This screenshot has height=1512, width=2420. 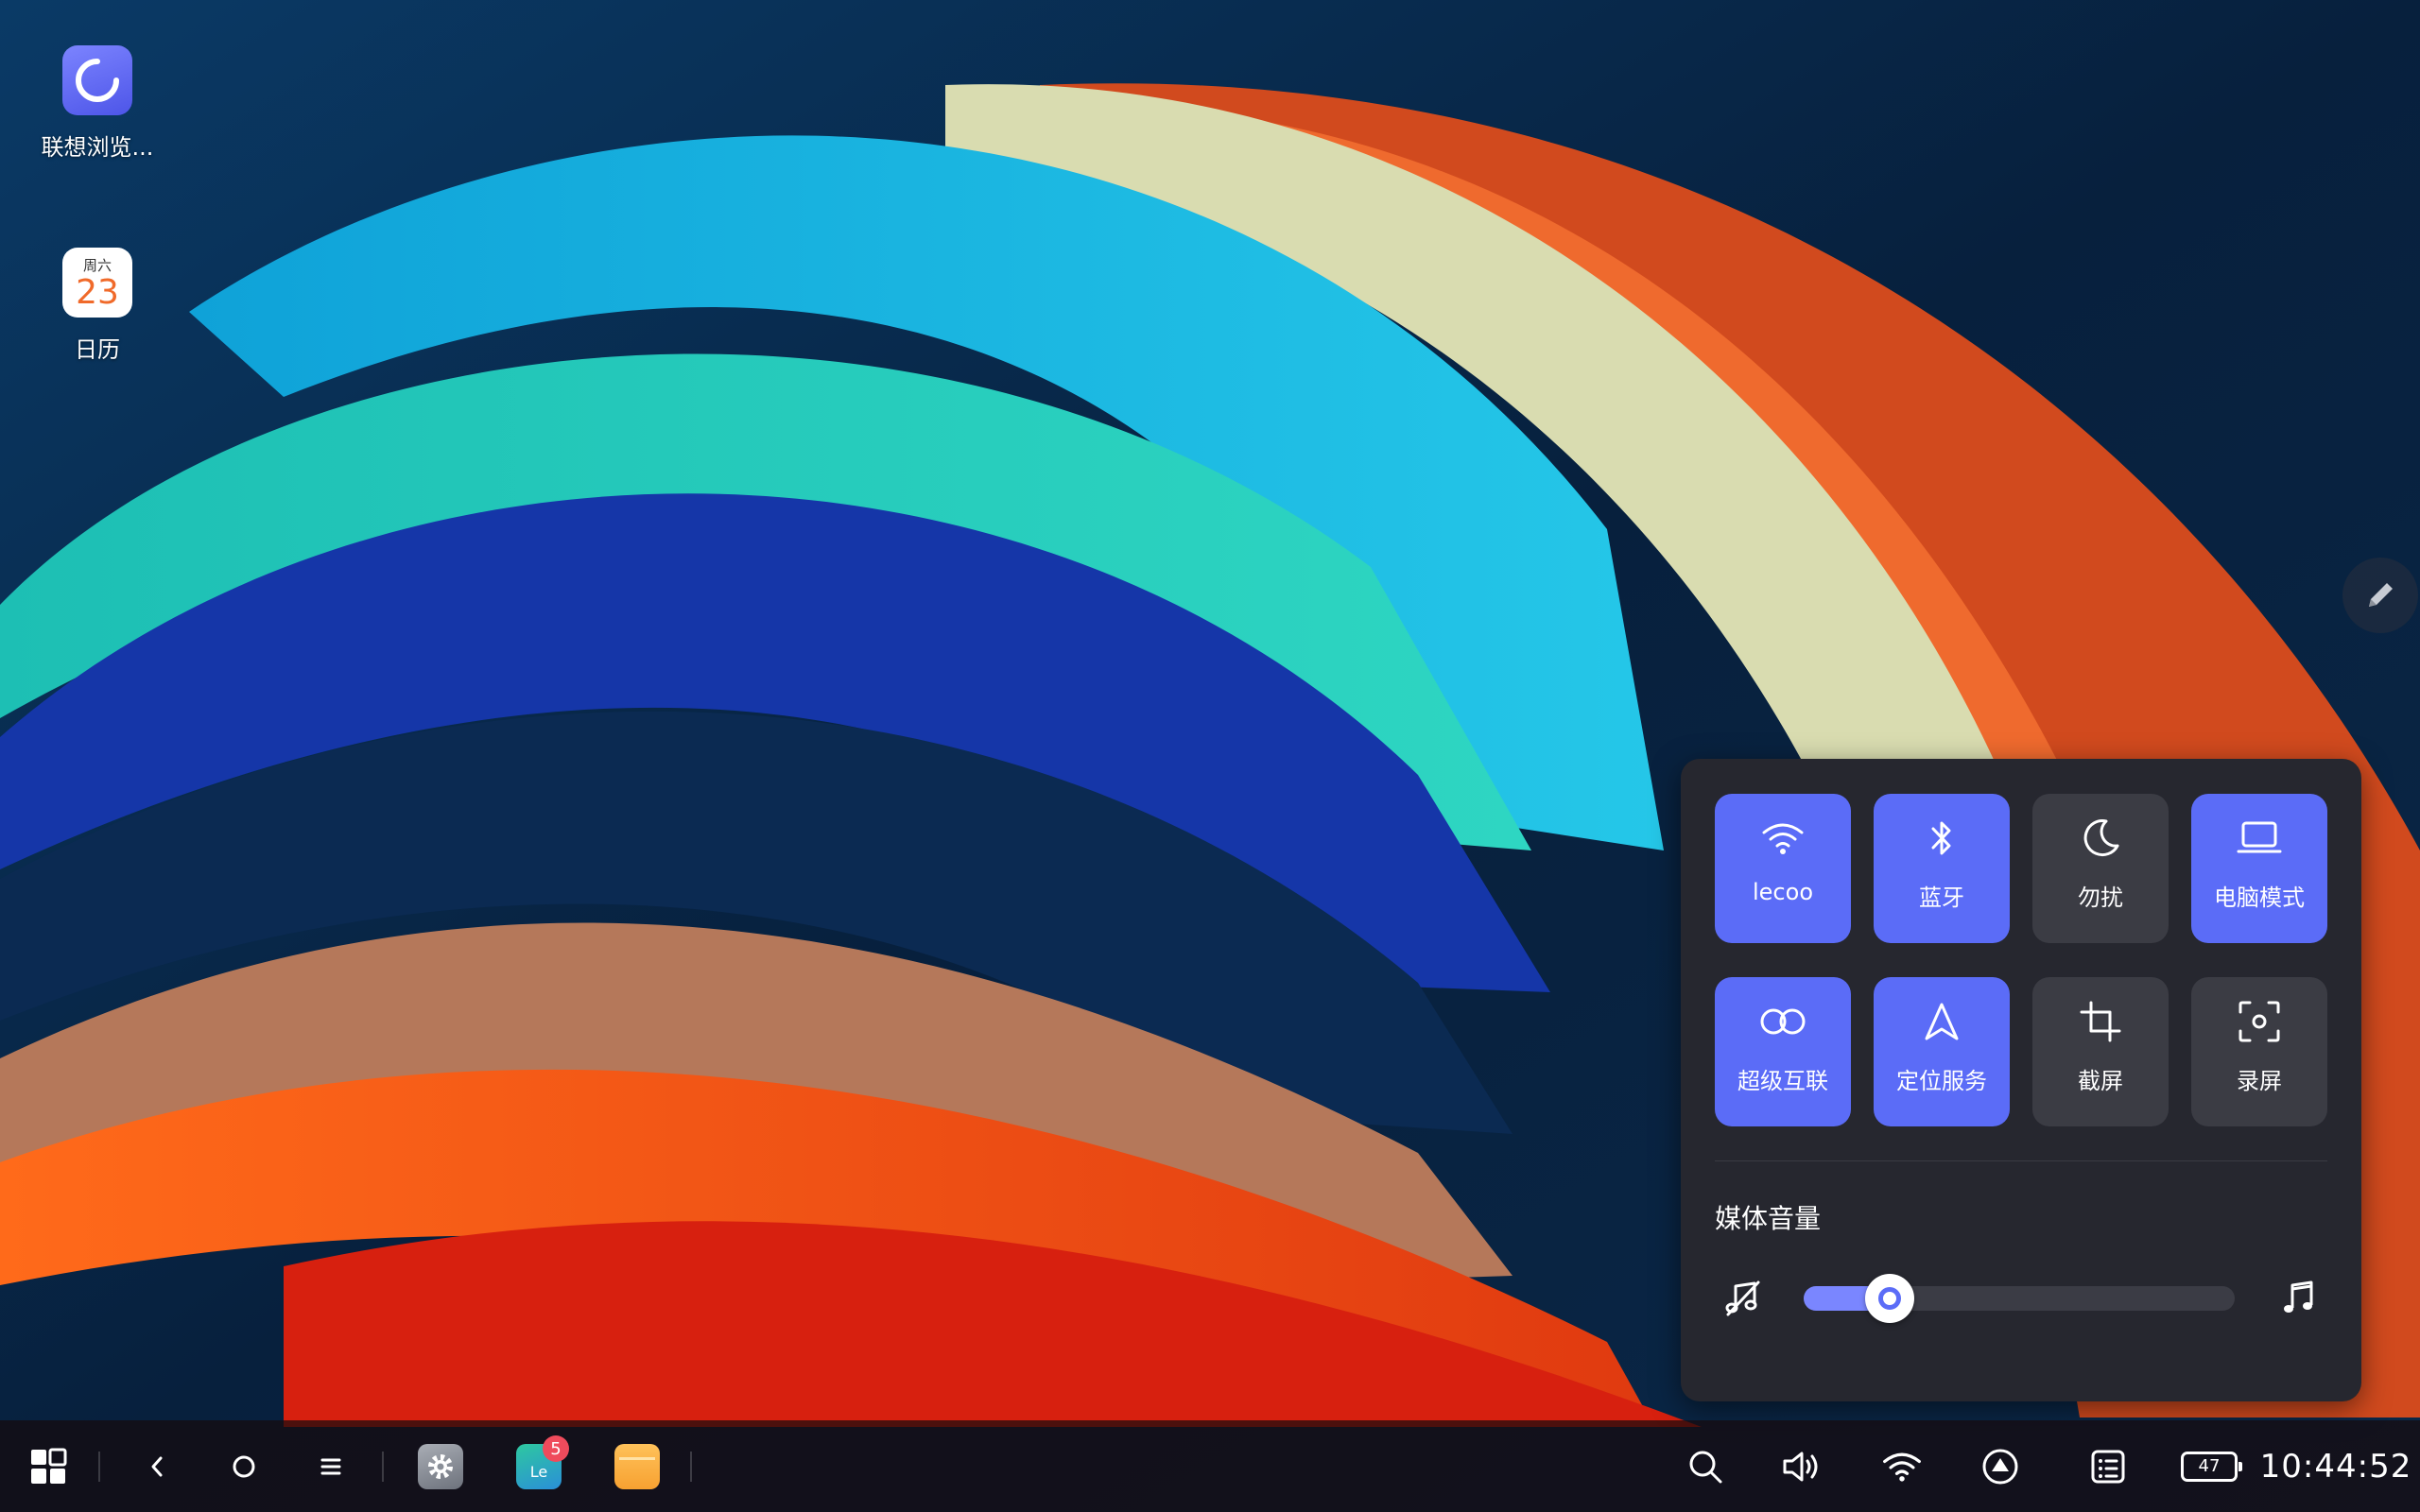 I want to click on music-mute-icon, so click(x=1743, y=1297).